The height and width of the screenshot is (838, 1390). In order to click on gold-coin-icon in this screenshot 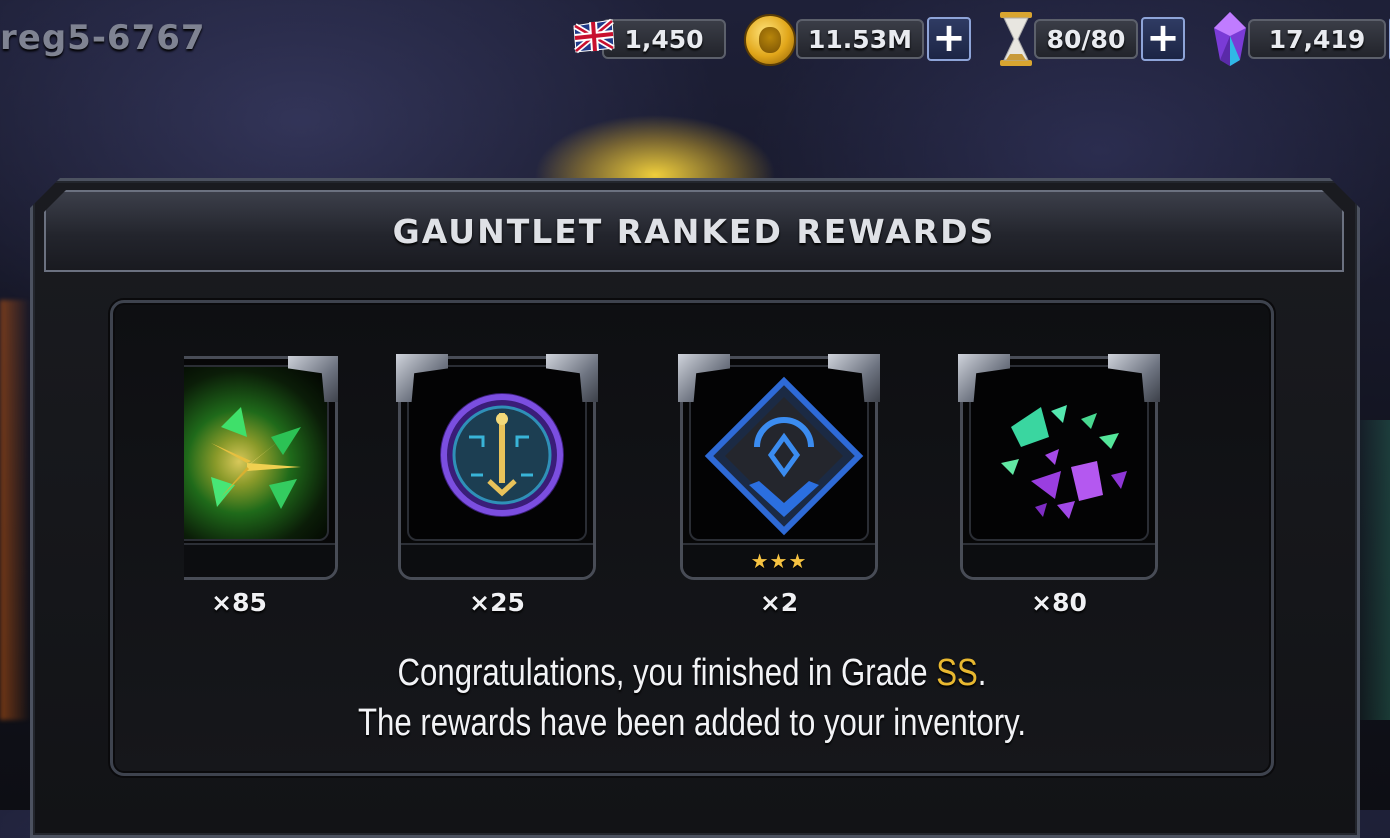, I will do `click(770, 40)`.